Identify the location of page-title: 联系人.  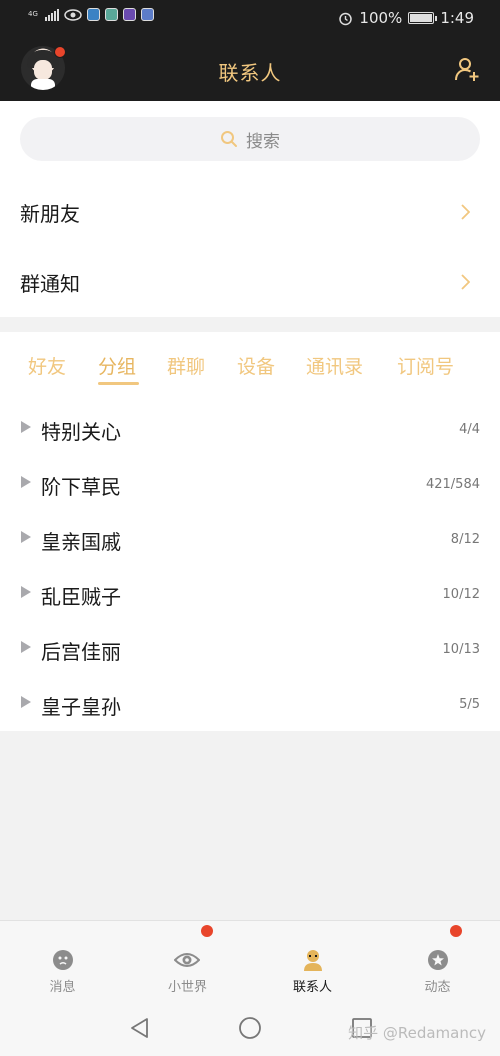
(250, 73).